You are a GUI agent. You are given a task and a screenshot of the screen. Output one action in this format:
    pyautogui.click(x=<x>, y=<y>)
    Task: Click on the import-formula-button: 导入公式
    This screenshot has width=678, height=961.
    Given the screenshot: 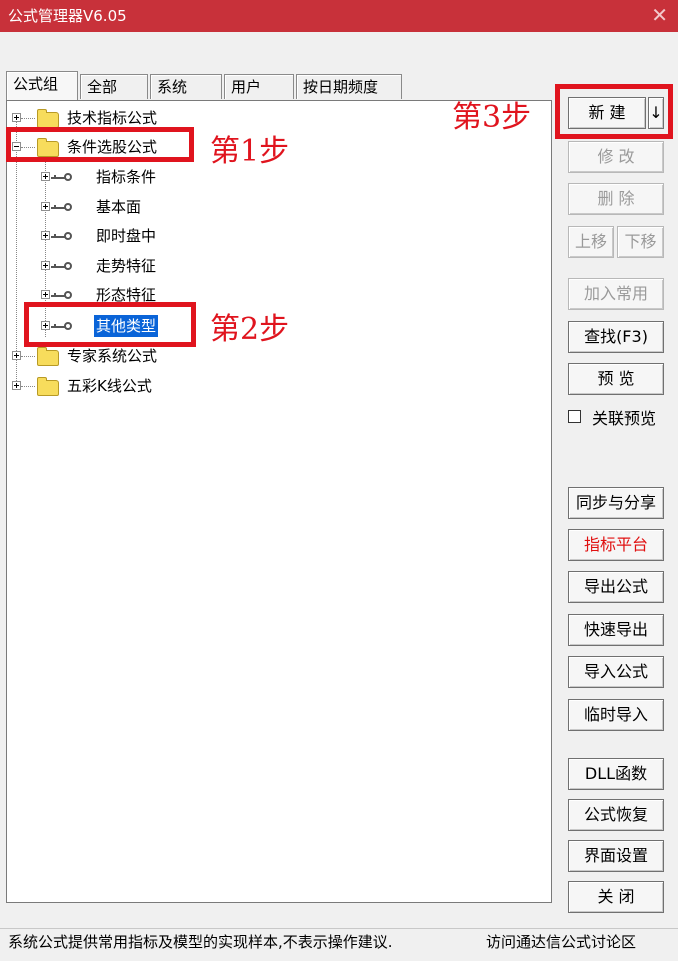 What is the action you would take?
    pyautogui.click(x=616, y=672)
    